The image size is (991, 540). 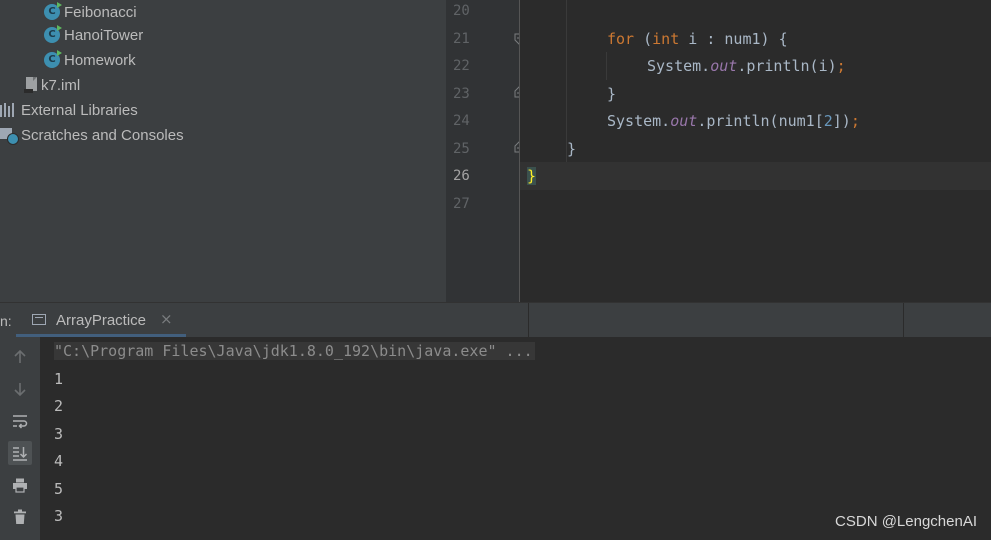 What do you see at coordinates (59, 406) in the screenshot?
I see `console-output-line: 2` at bounding box center [59, 406].